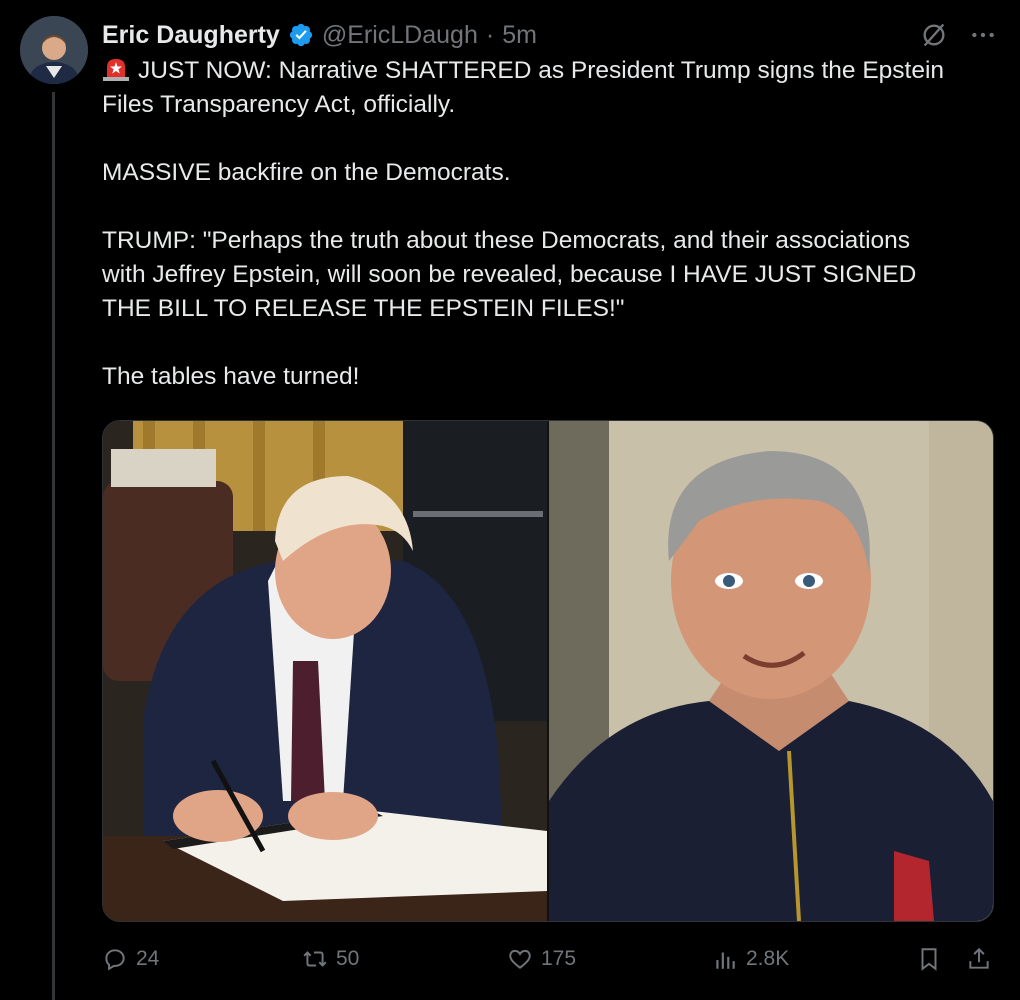 This screenshot has width=1020, height=1000. What do you see at coordinates (231, 376) in the screenshot?
I see `post-paragraph-4: The tables have turned!` at bounding box center [231, 376].